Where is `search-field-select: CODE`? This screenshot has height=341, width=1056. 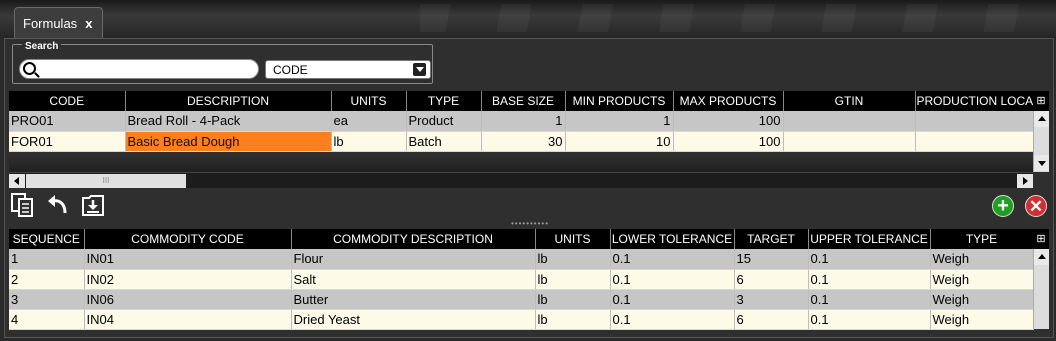 search-field-select: CODE is located at coordinates (348, 69).